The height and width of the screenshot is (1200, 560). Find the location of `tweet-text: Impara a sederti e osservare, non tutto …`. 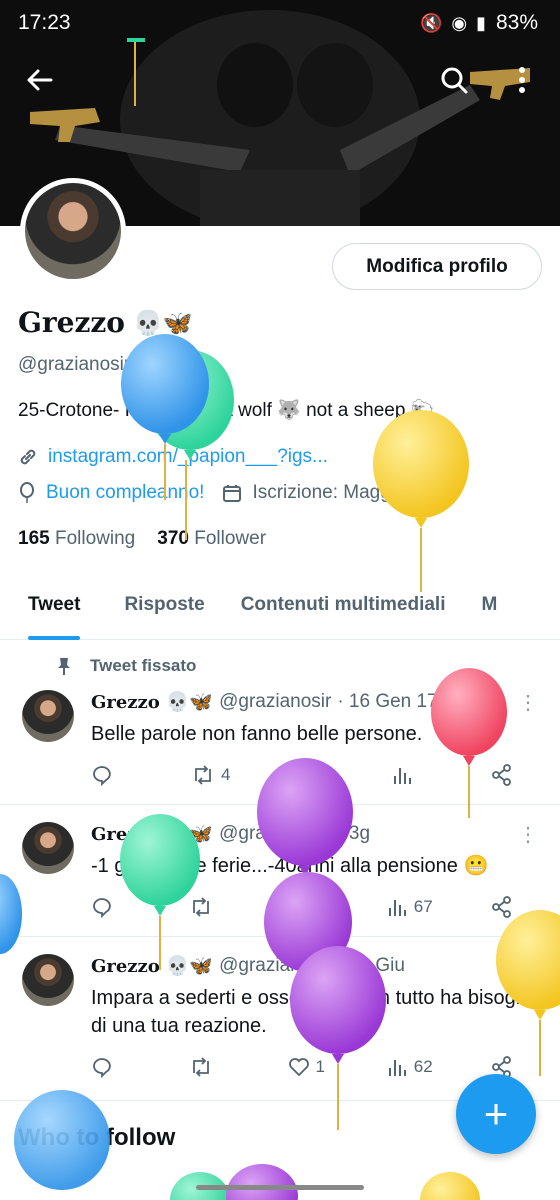

tweet-text: Impara a sederti e osservare, non tutto … is located at coordinates (314, 1012).